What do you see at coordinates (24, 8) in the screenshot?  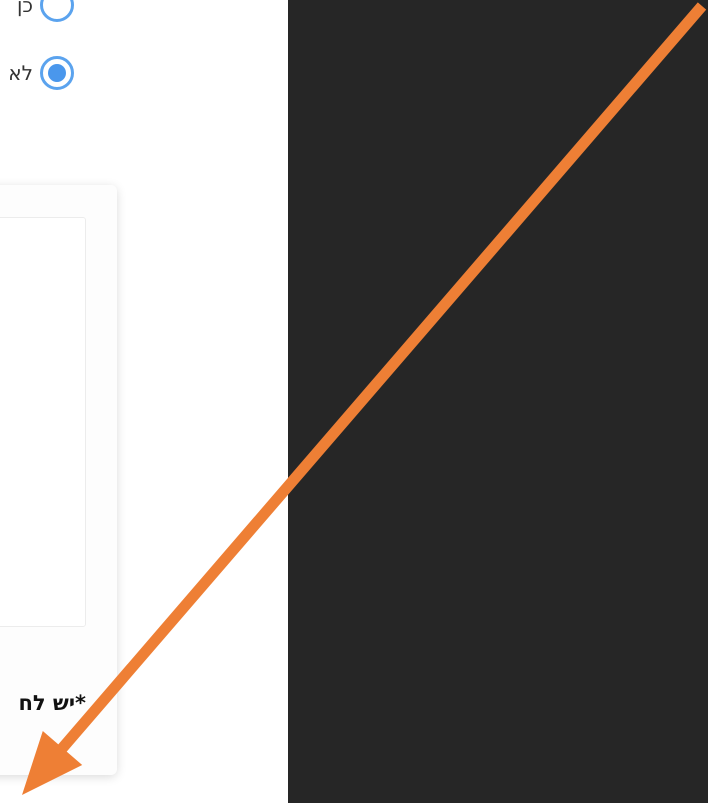 I see `option-label: כן` at bounding box center [24, 8].